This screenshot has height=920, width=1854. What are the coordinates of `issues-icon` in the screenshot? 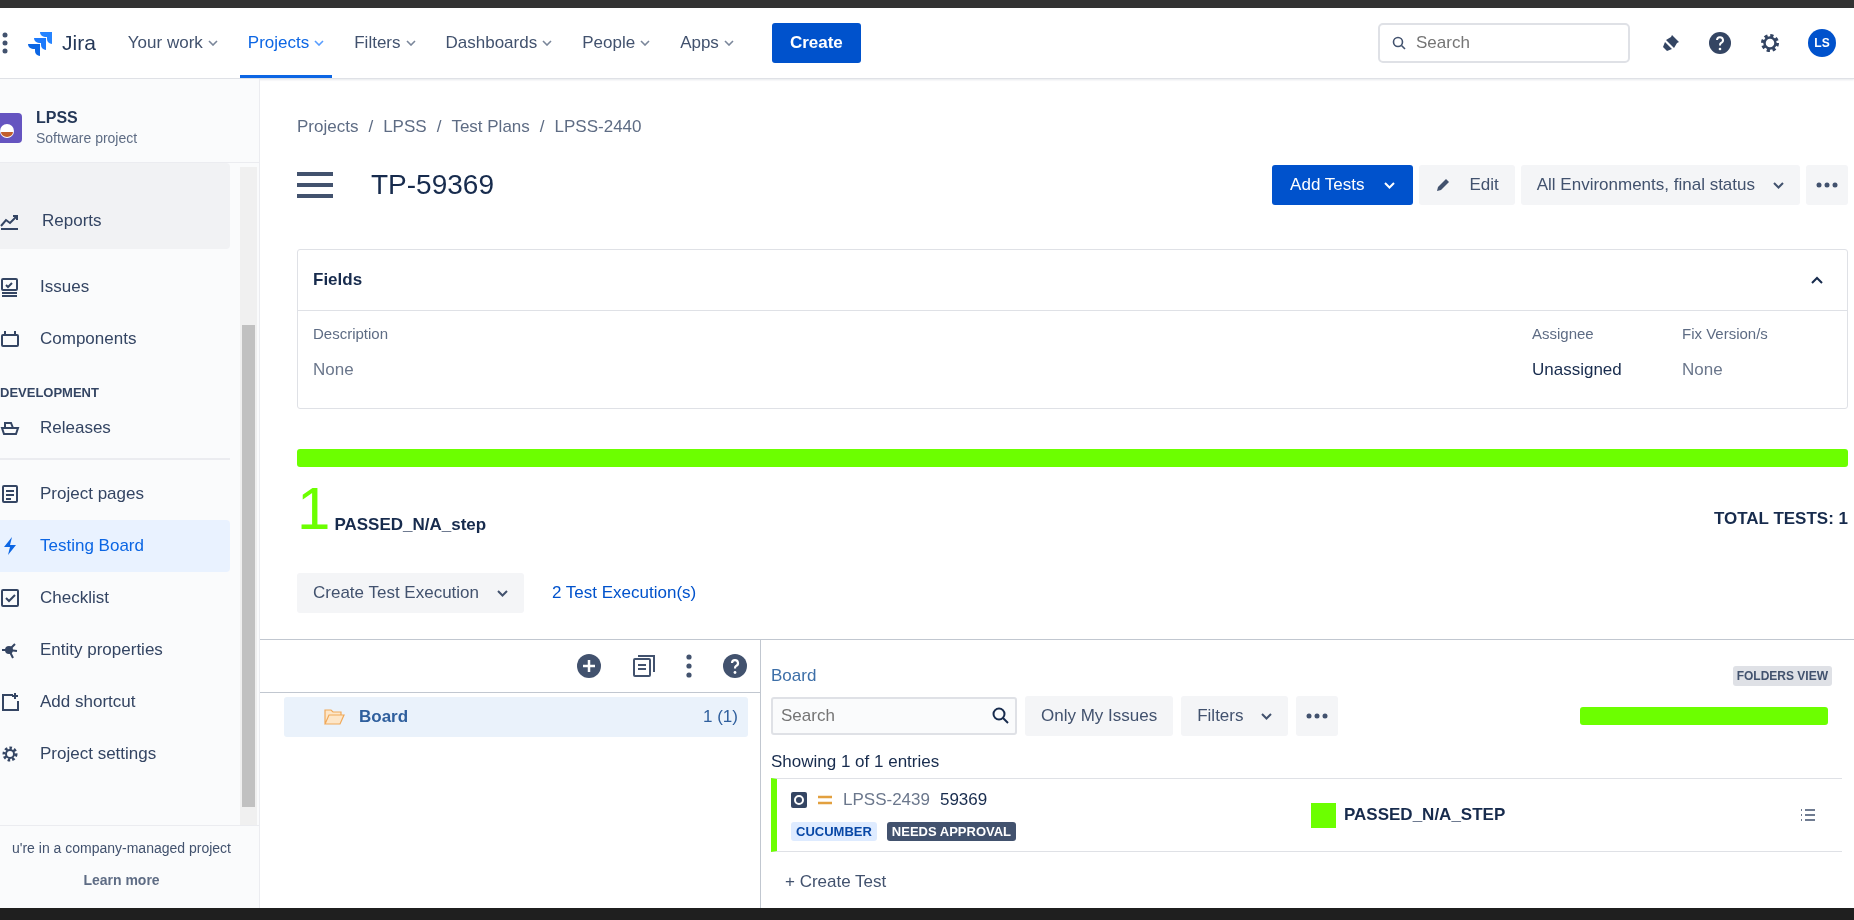 It's located at (10, 287).